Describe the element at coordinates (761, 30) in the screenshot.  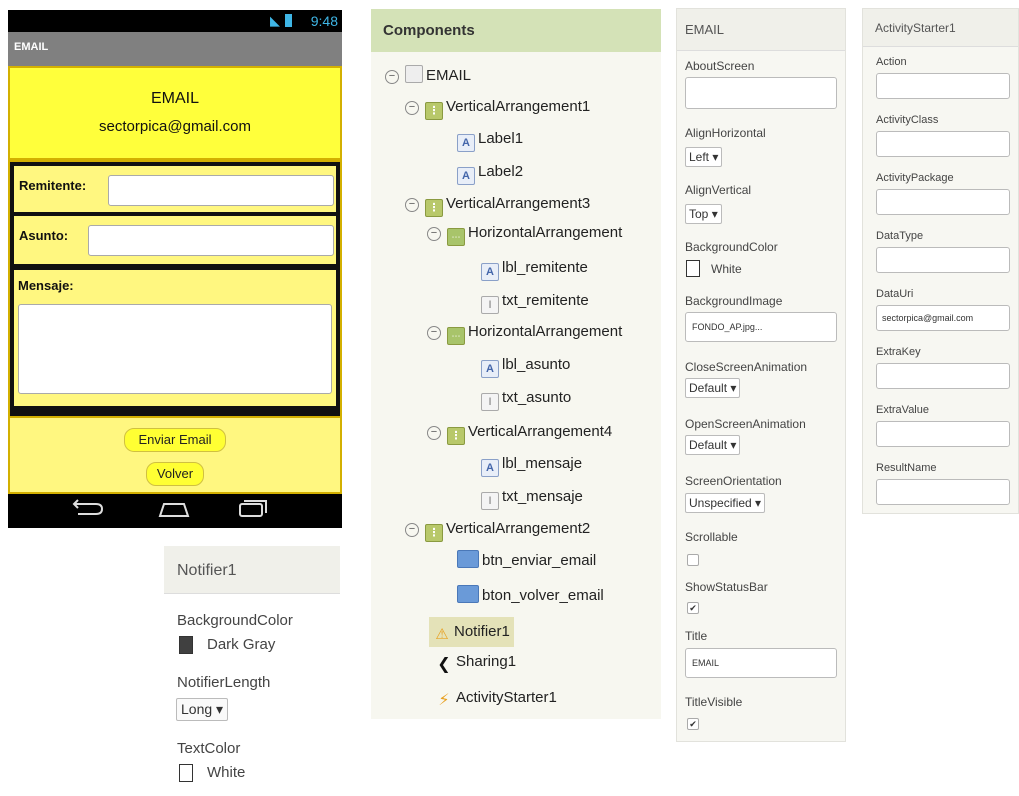
I see `email-properties-title: EMAIL` at that location.